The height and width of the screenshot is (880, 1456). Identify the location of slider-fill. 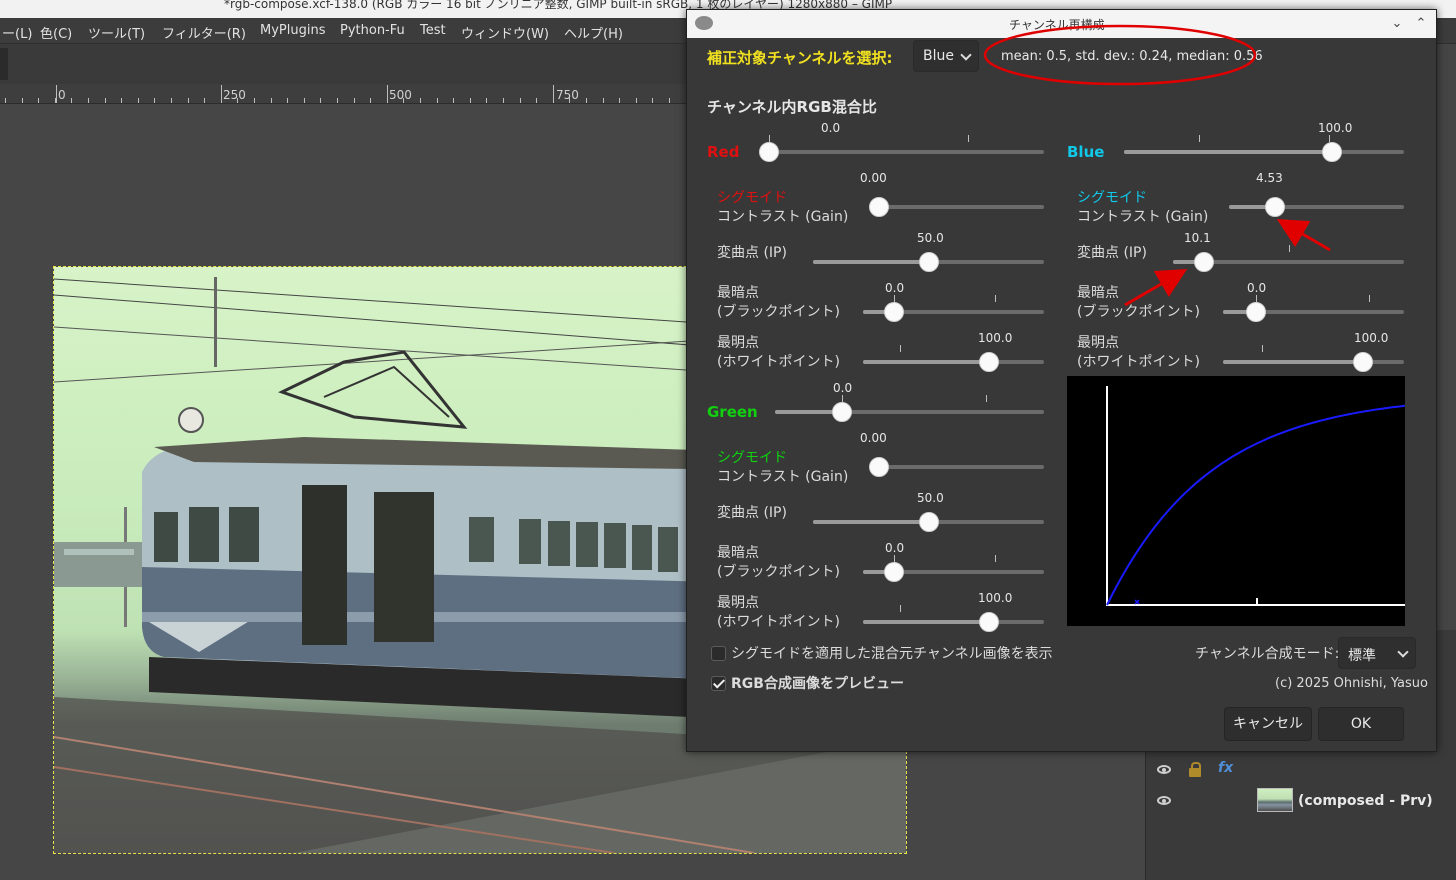
(871, 262).